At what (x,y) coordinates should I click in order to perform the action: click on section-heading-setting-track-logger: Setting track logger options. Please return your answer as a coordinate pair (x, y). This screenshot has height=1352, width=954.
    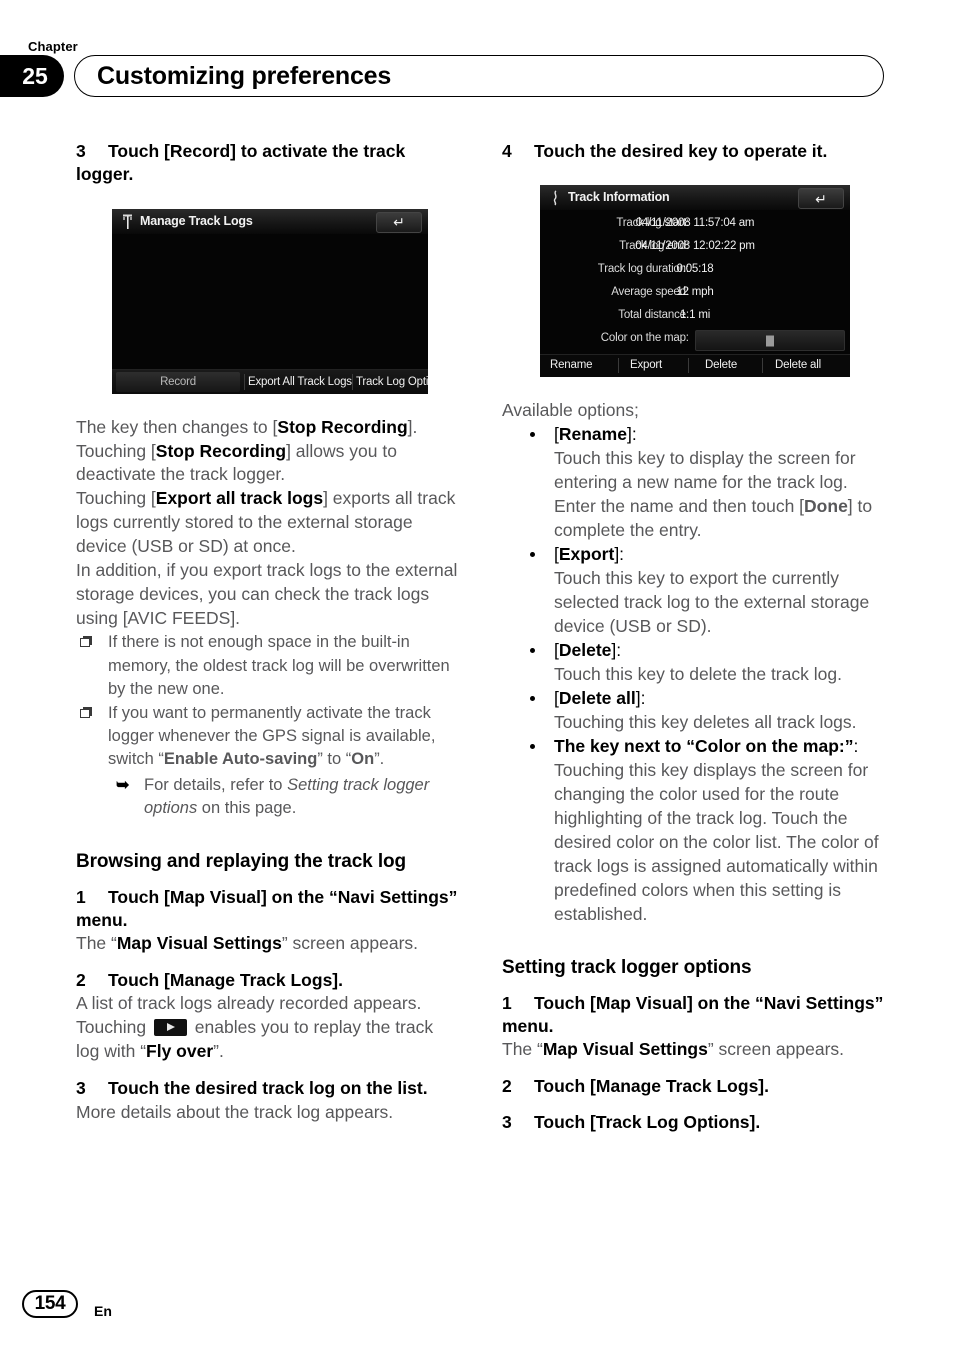
    Looking at the image, I should click on (627, 967).